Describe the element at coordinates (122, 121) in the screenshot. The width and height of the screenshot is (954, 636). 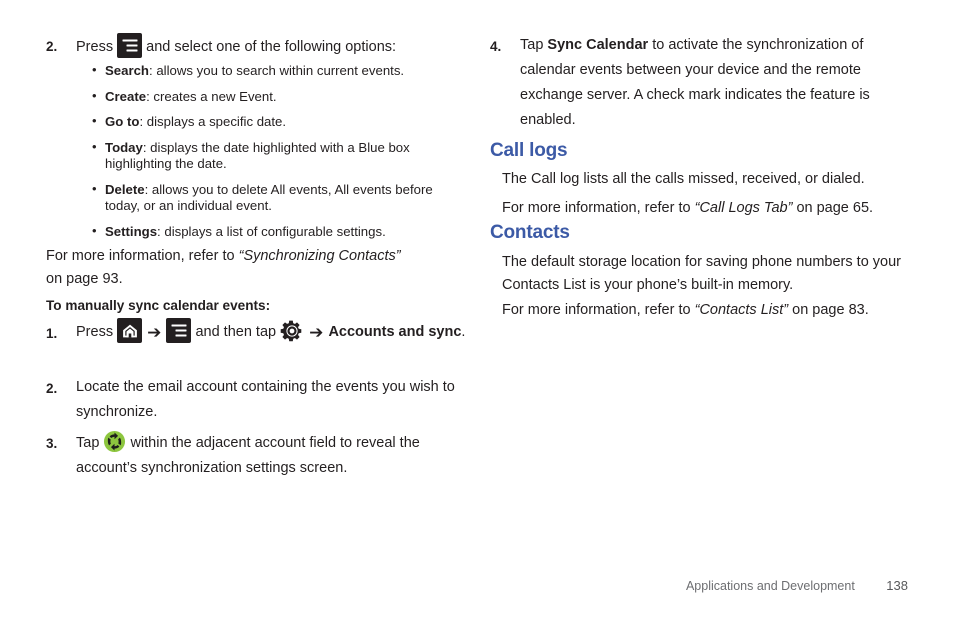
I see `option-term: Go to` at that location.